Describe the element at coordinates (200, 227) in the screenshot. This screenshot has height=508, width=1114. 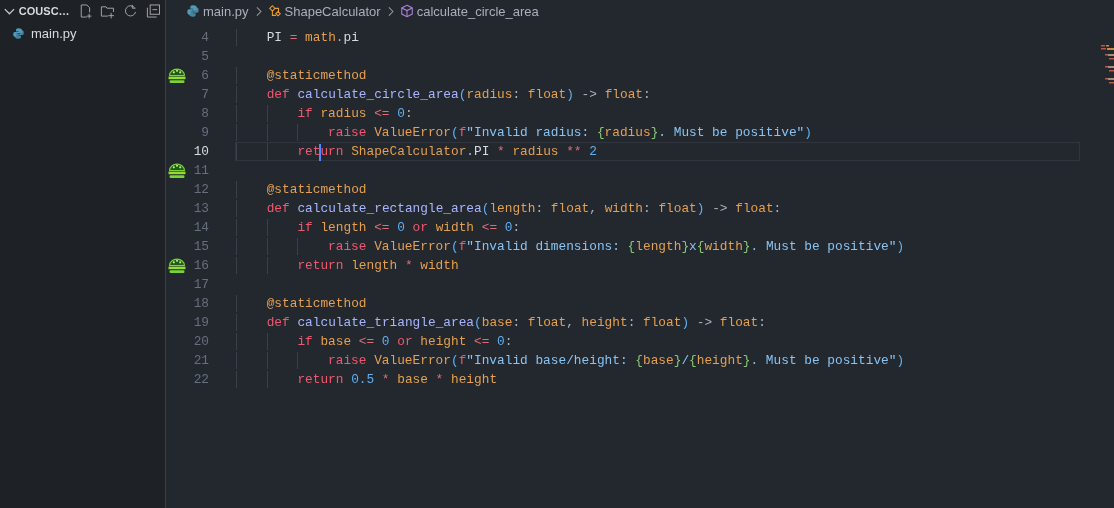
I see `line-number: 14` at that location.